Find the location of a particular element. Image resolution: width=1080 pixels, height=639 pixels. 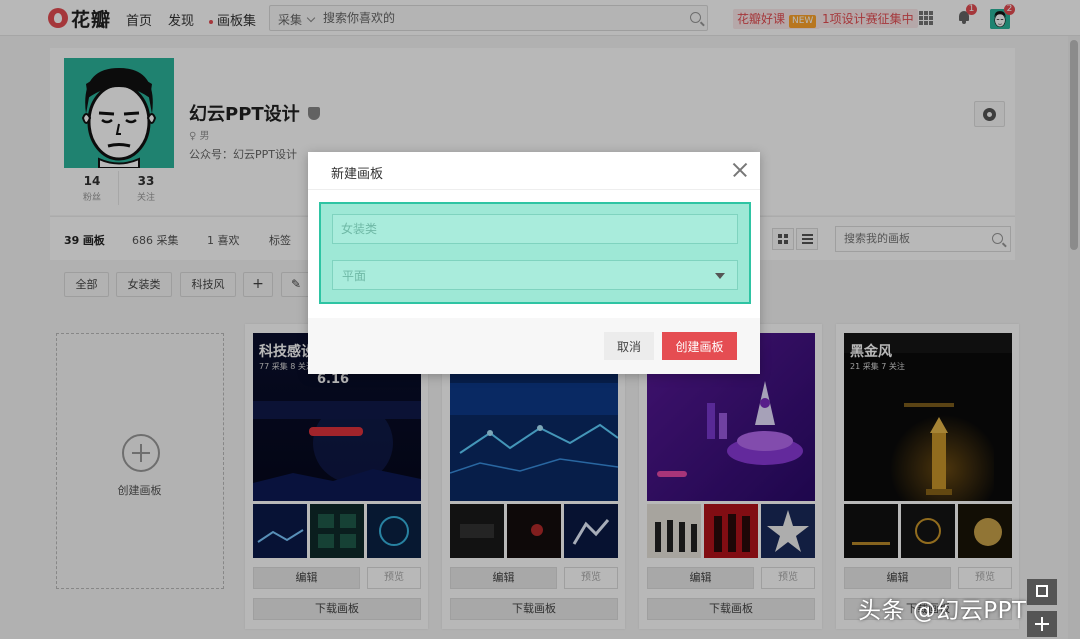

dialog-footer: 取消 创建画板 is located at coordinates (534, 346).